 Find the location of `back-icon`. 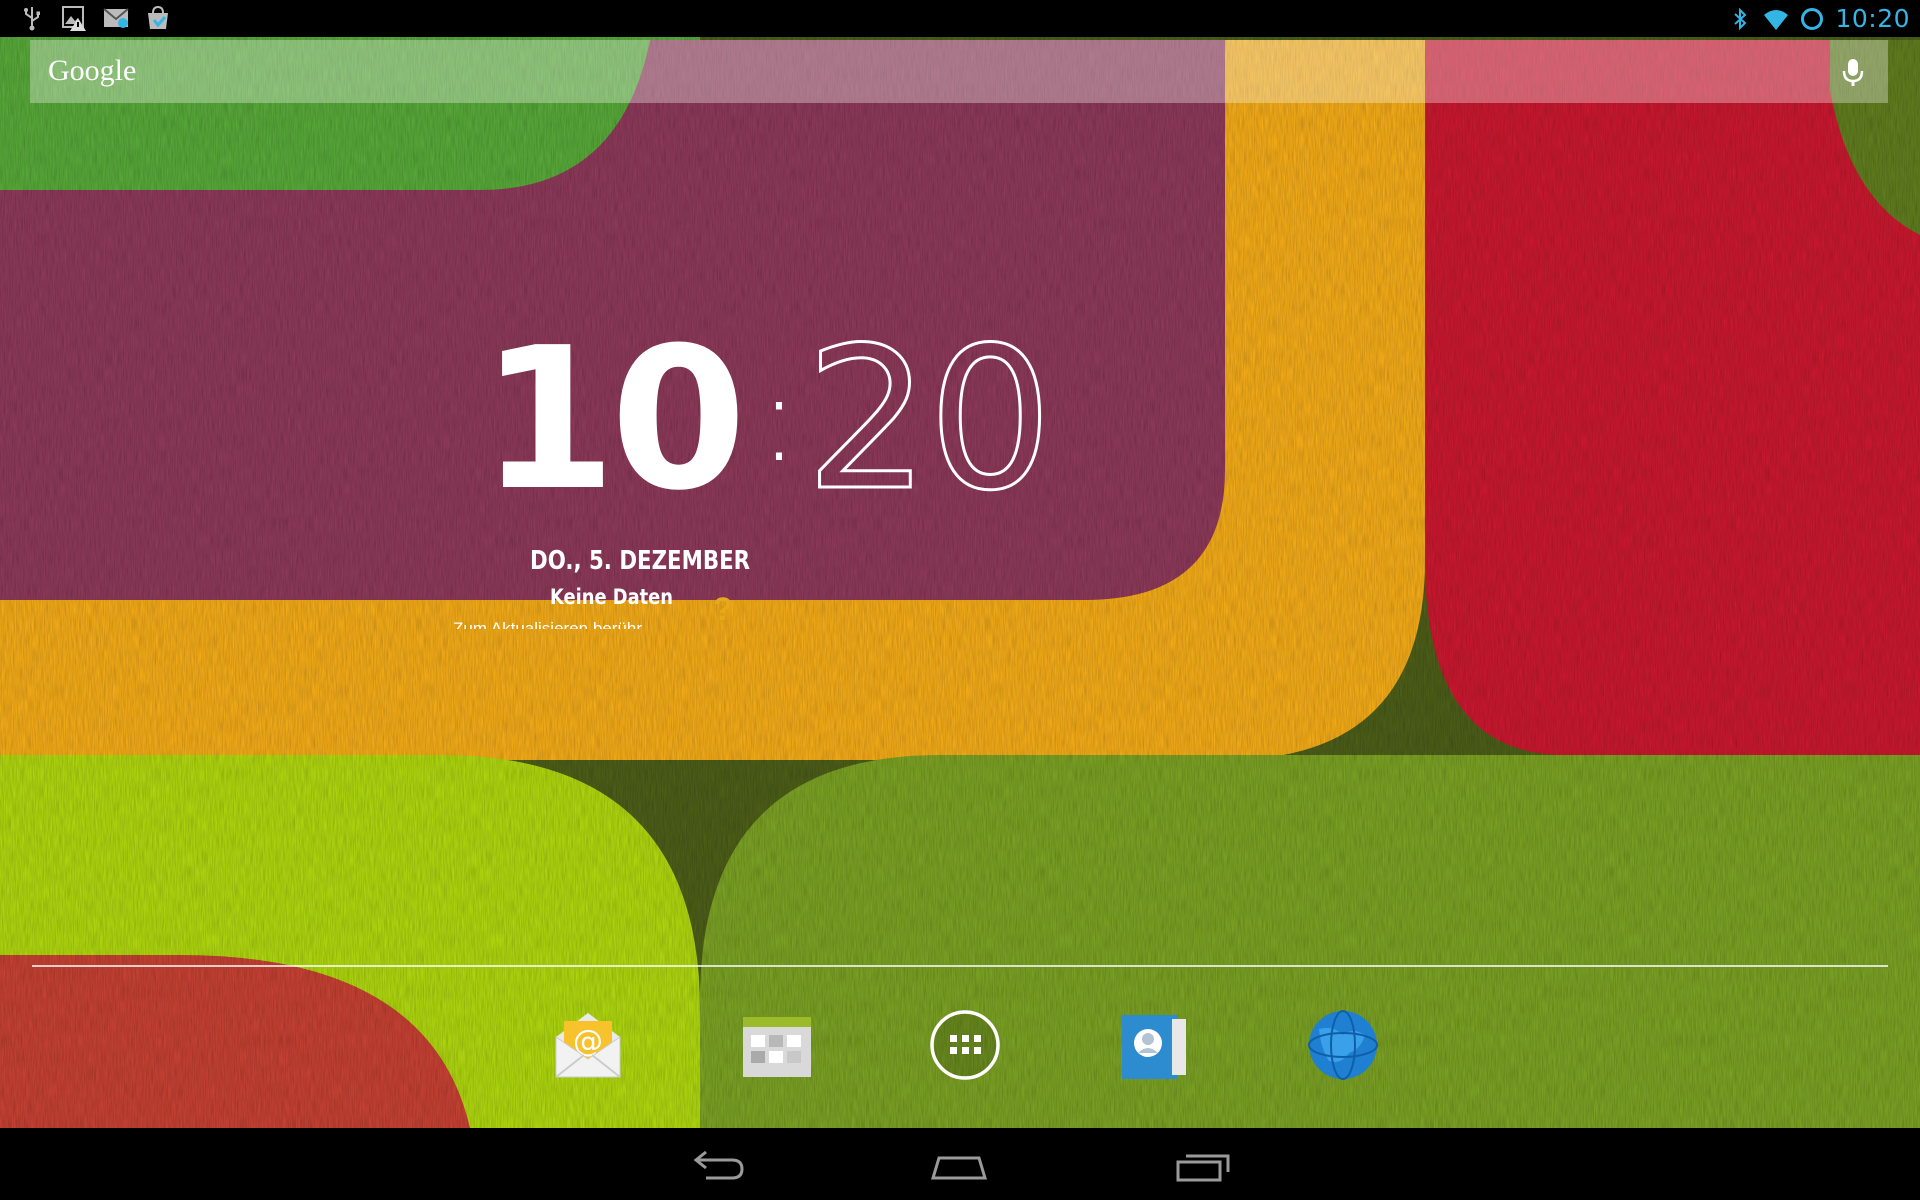

back-icon is located at coordinates (718, 1165).